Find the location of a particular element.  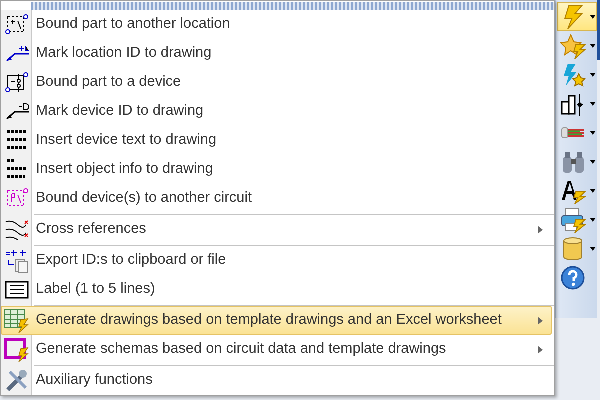

menu-item: Mark location ID to drawing is located at coordinates (276, 53).